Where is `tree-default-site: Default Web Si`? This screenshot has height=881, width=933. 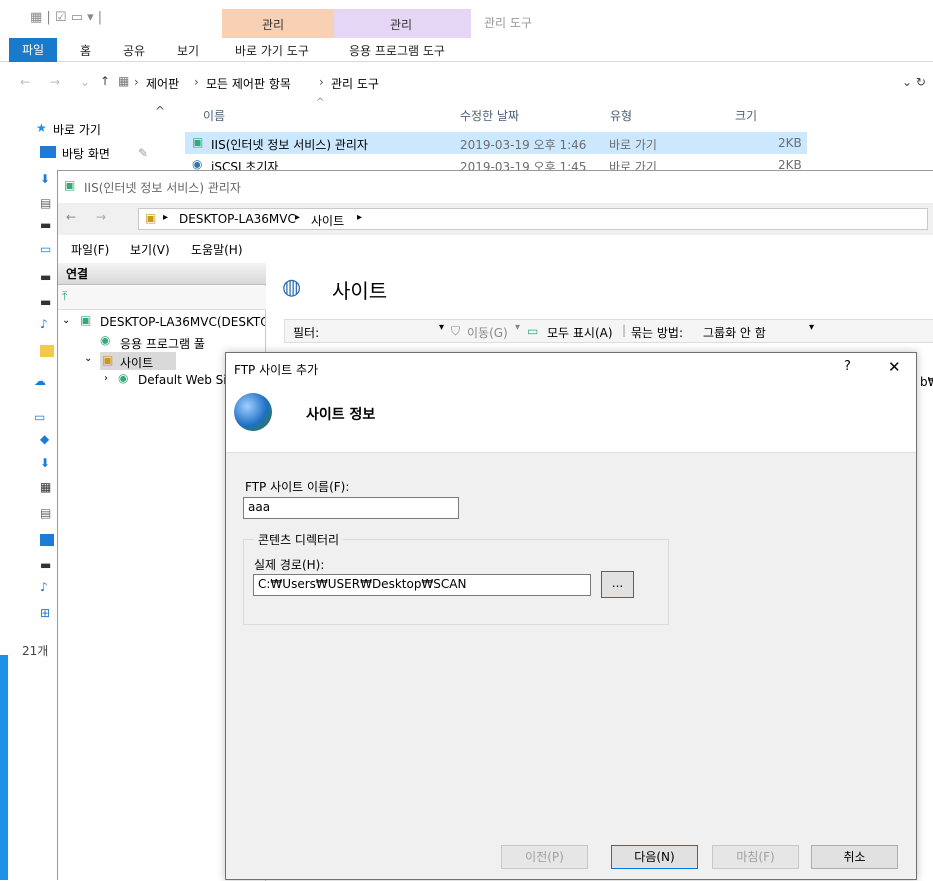
tree-default-site: Default Web Si is located at coordinates (183, 380).